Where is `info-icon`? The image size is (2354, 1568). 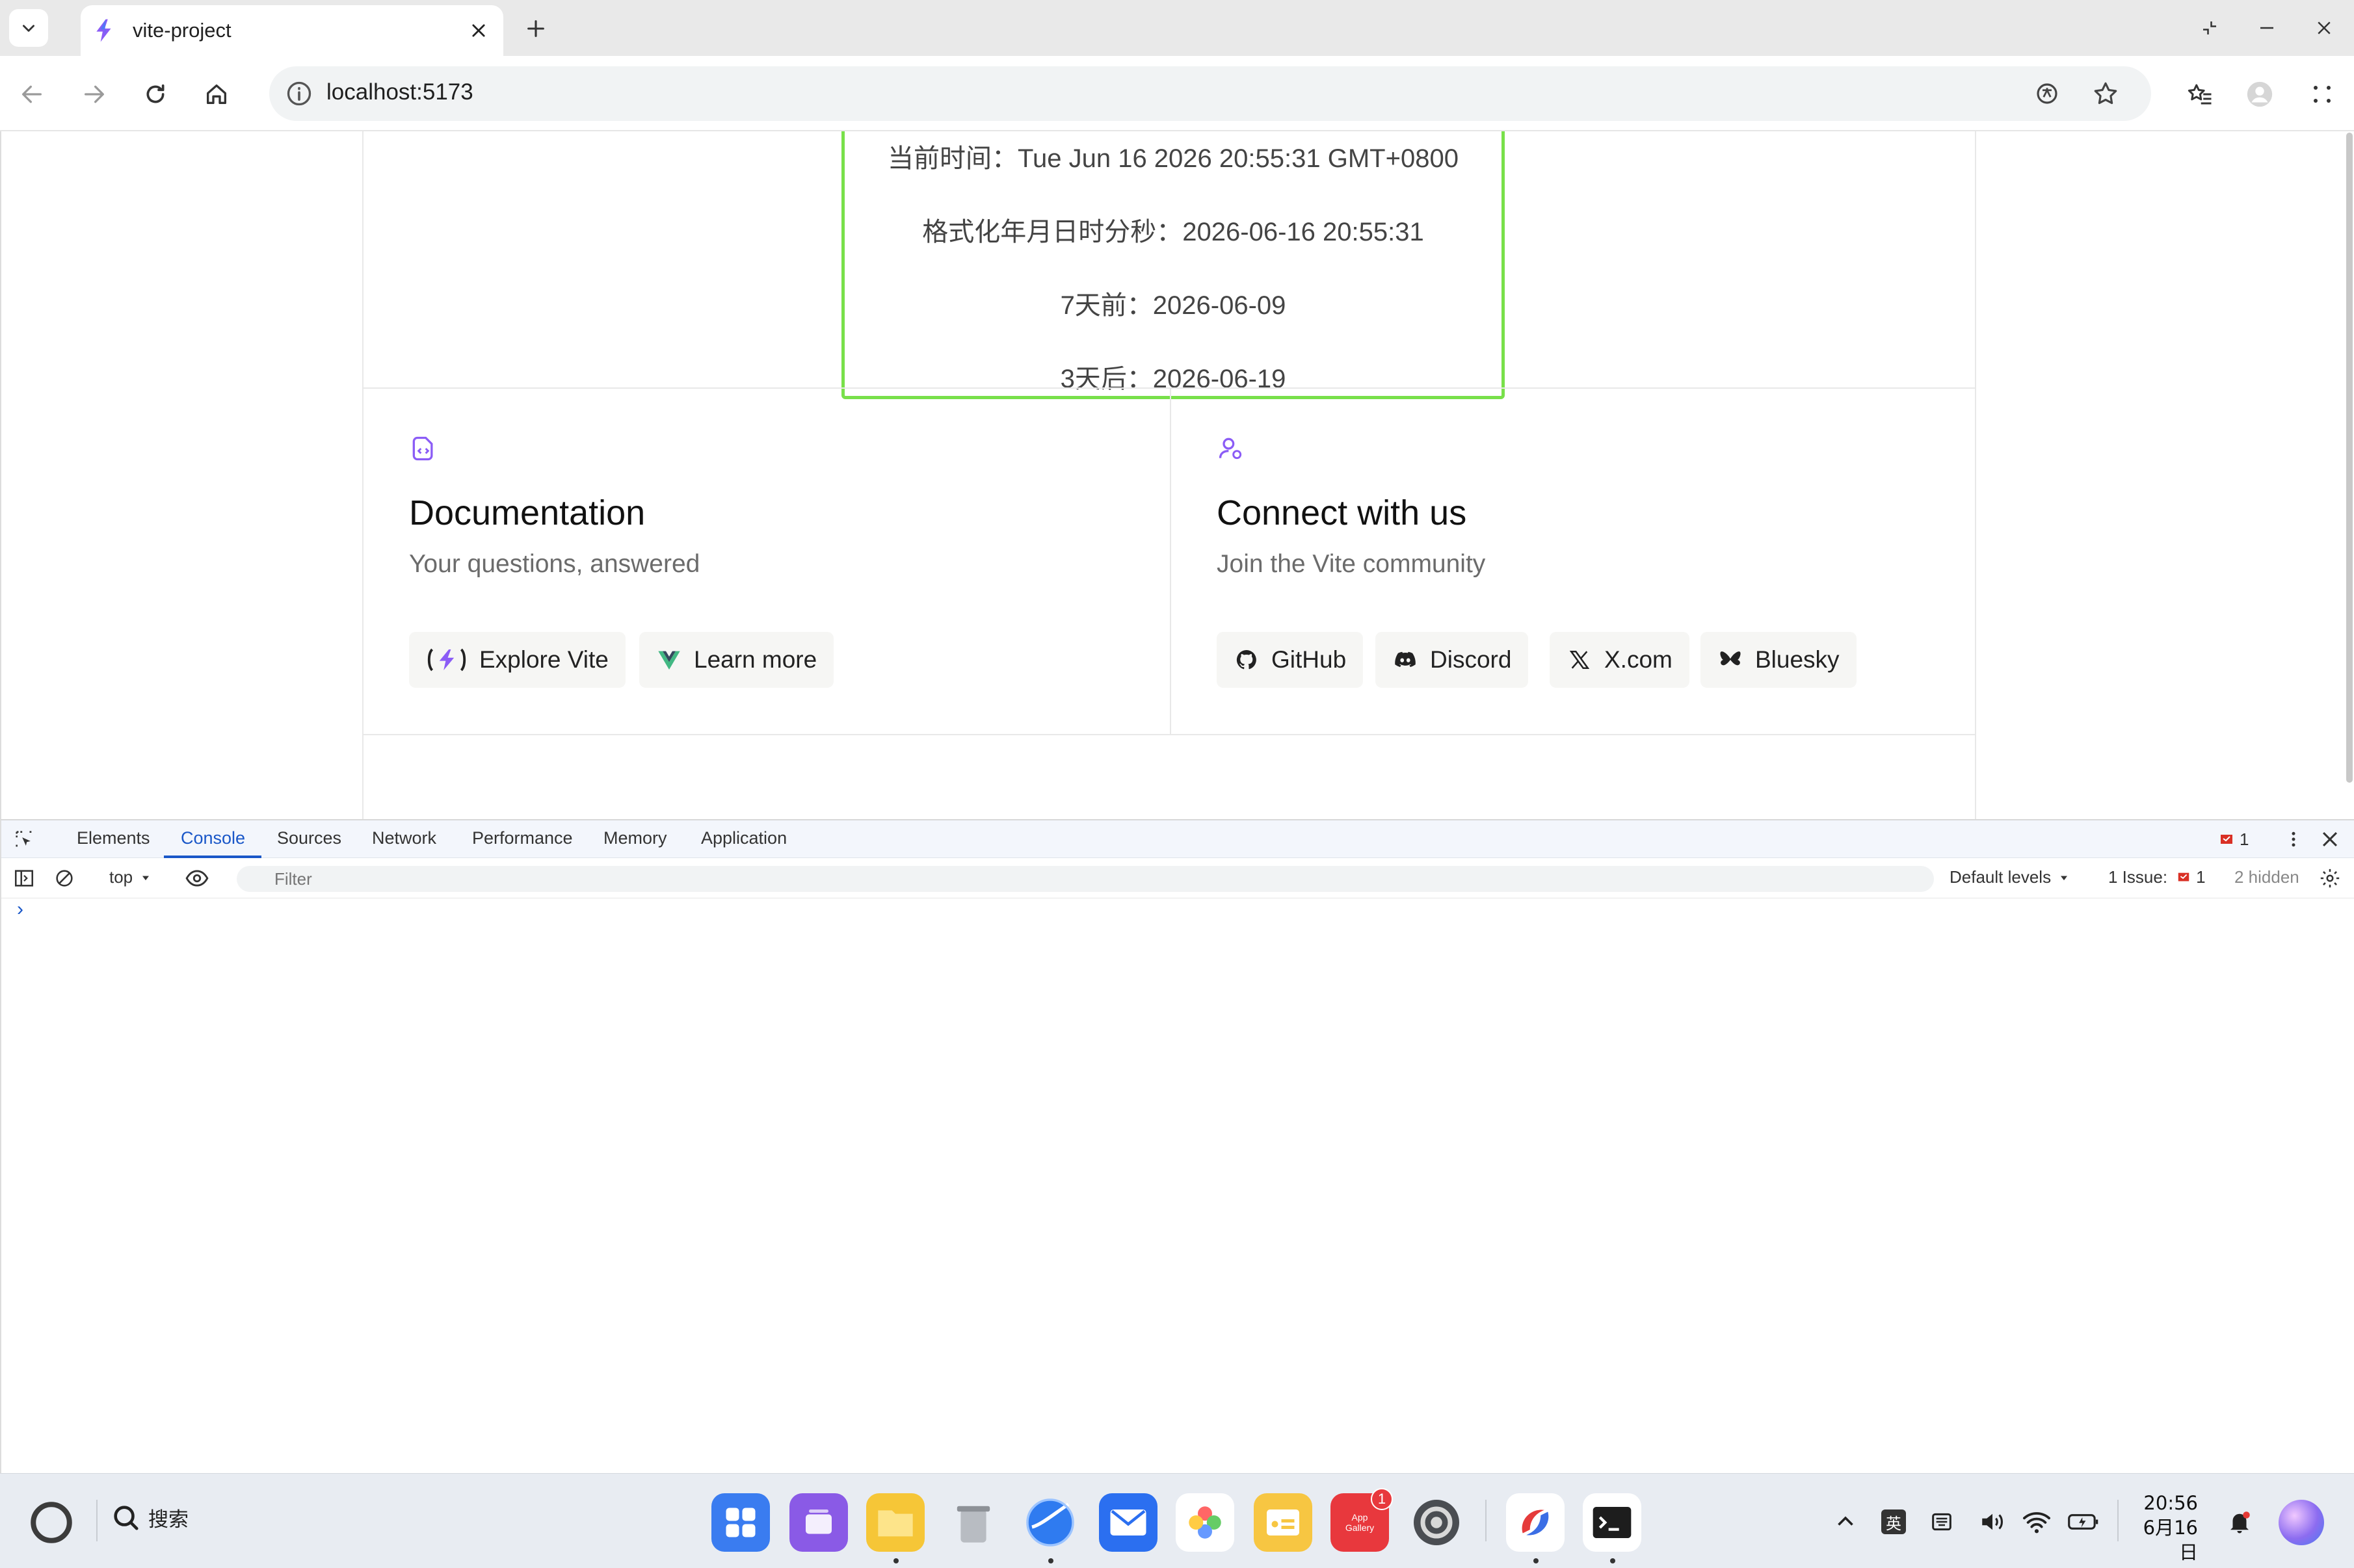
info-icon is located at coordinates (299, 93).